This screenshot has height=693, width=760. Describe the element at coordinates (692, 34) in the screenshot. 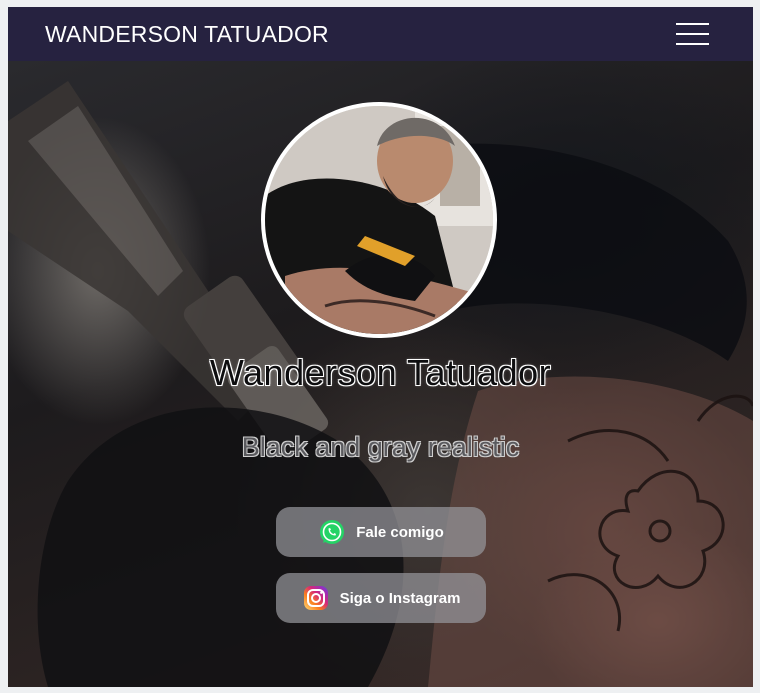

I see `hamburger-menu-icon` at that location.